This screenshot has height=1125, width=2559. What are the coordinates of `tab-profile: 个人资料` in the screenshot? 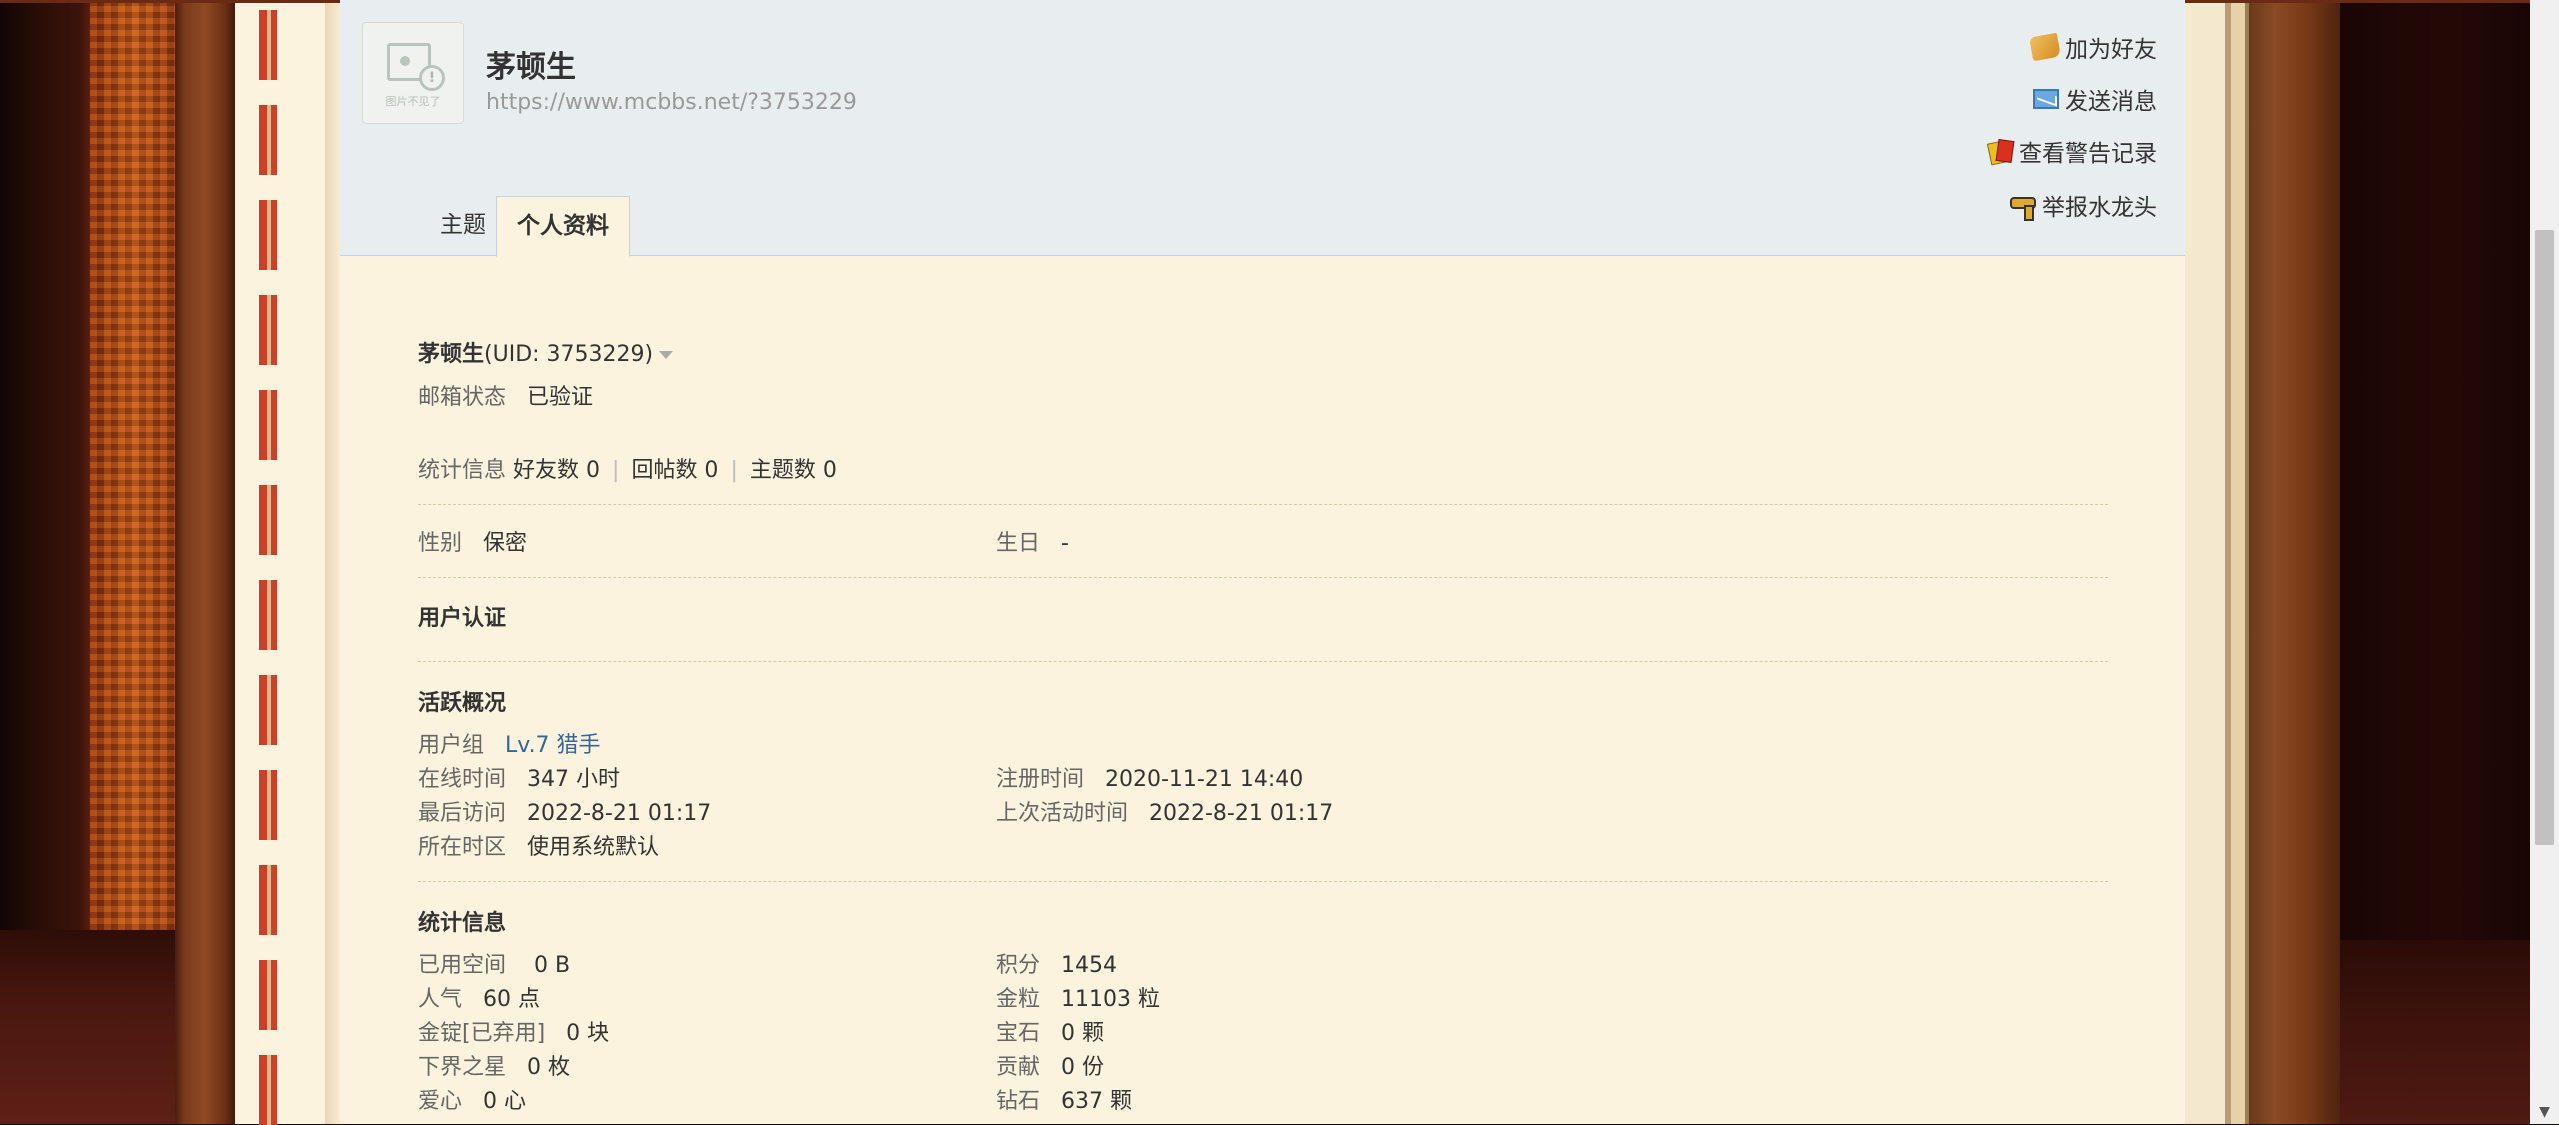 It's located at (563, 226).